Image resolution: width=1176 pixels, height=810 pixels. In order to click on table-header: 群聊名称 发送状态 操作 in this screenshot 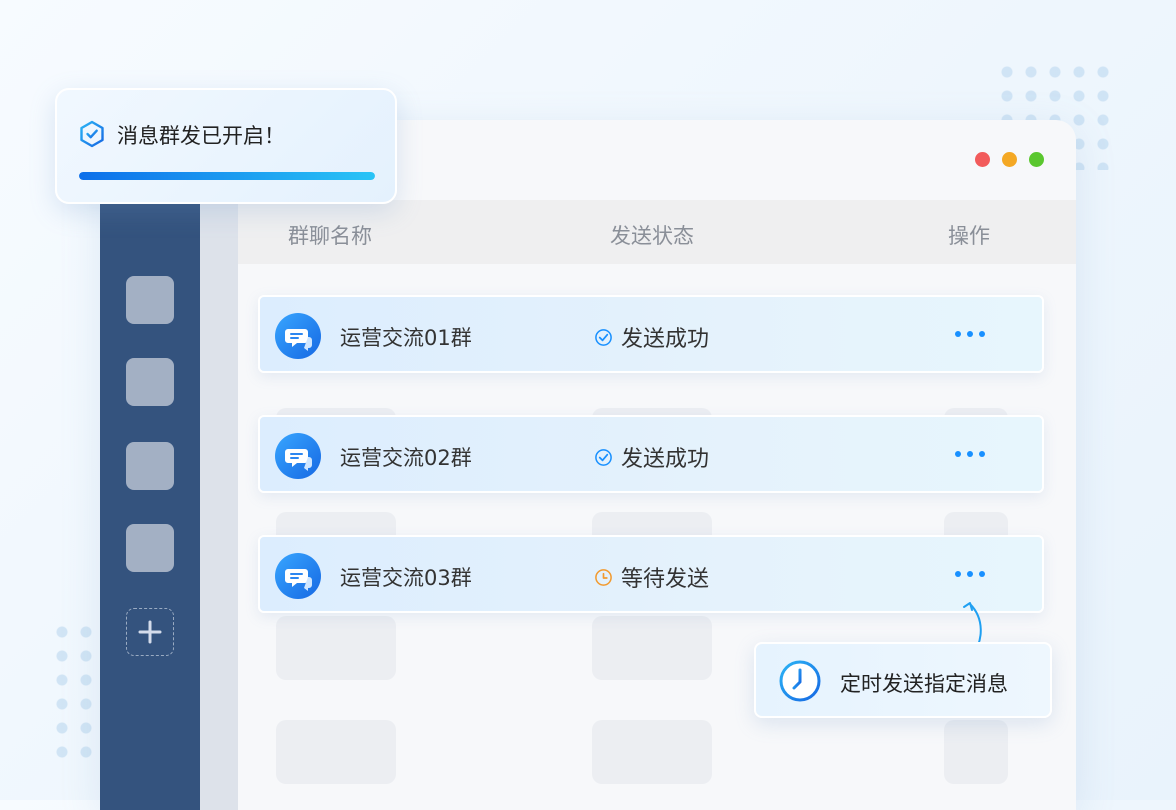, I will do `click(657, 232)`.